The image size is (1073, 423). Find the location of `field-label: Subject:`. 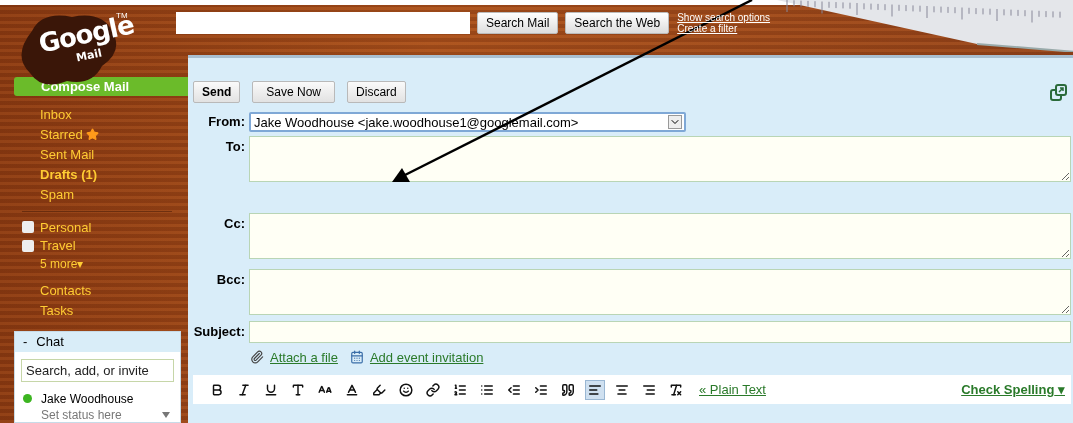

field-label: Subject: is located at coordinates (219, 331).